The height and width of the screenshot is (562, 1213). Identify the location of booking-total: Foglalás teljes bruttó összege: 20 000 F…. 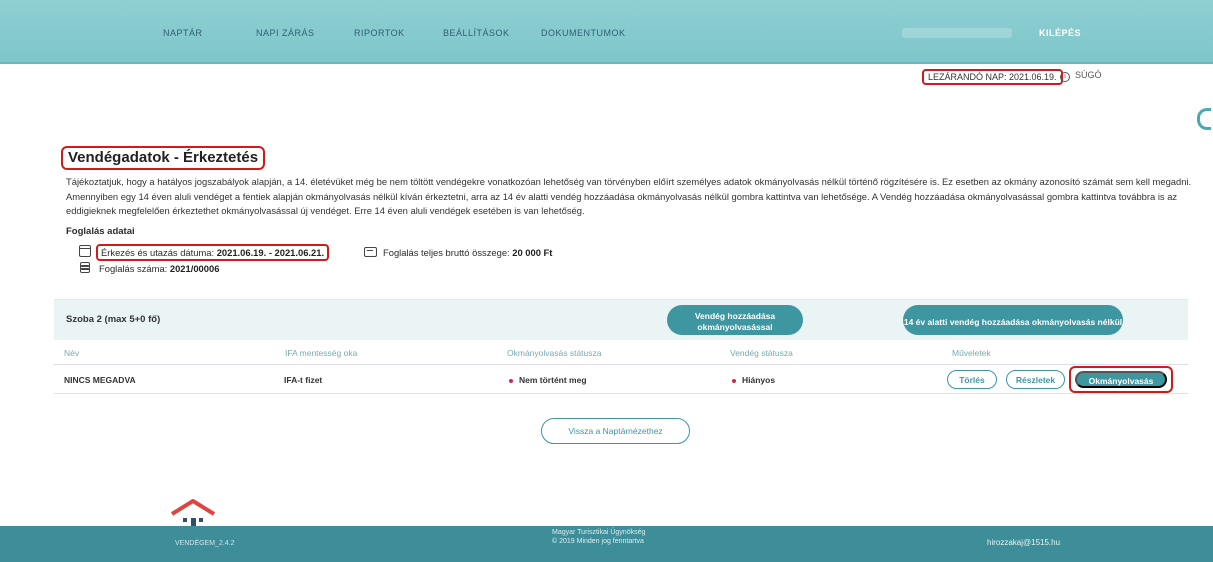
(467, 252).